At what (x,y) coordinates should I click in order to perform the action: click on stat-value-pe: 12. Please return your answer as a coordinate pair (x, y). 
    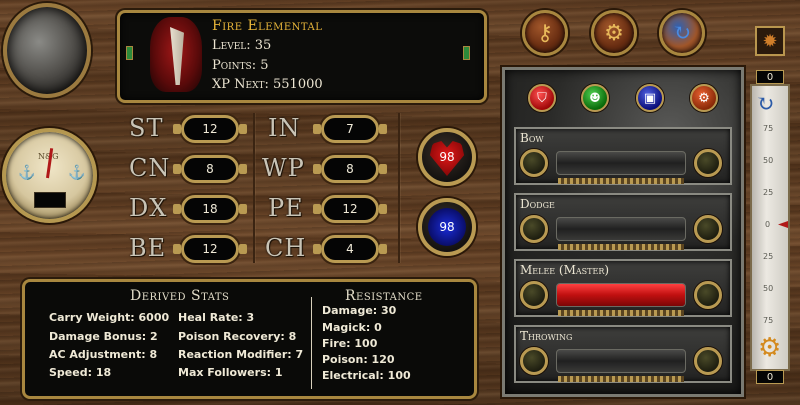
    Looking at the image, I should click on (350, 209).